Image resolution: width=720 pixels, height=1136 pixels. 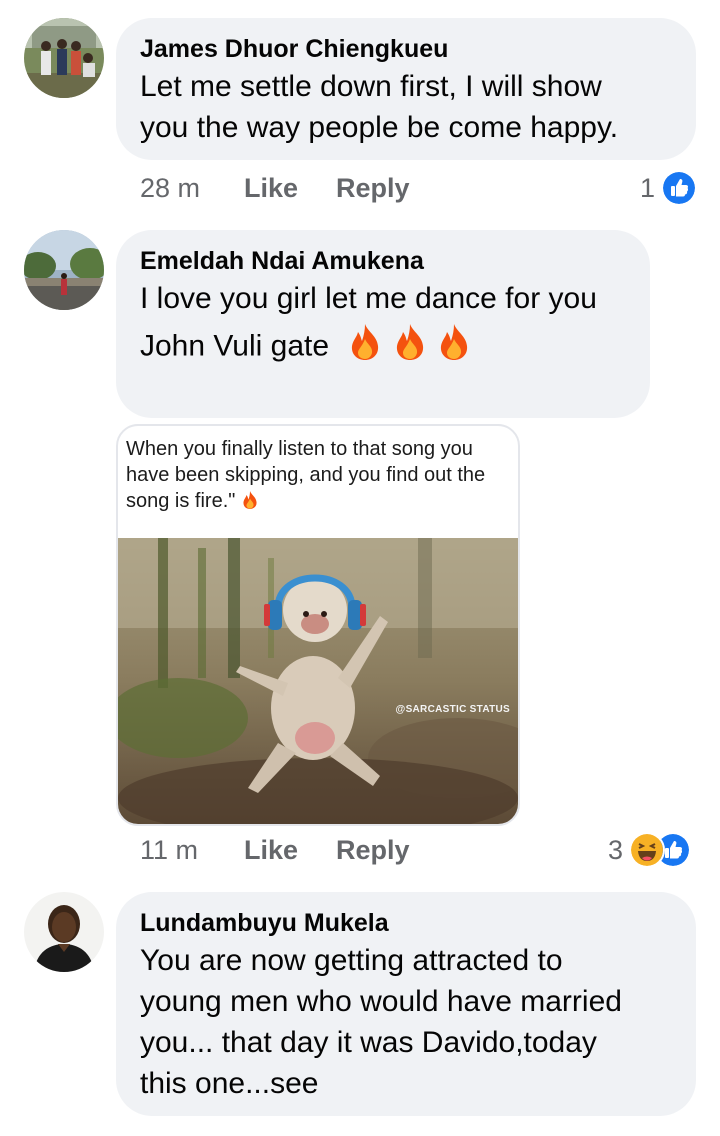 I want to click on comment-actions: 11 m Like Reply, so click(x=275, y=850).